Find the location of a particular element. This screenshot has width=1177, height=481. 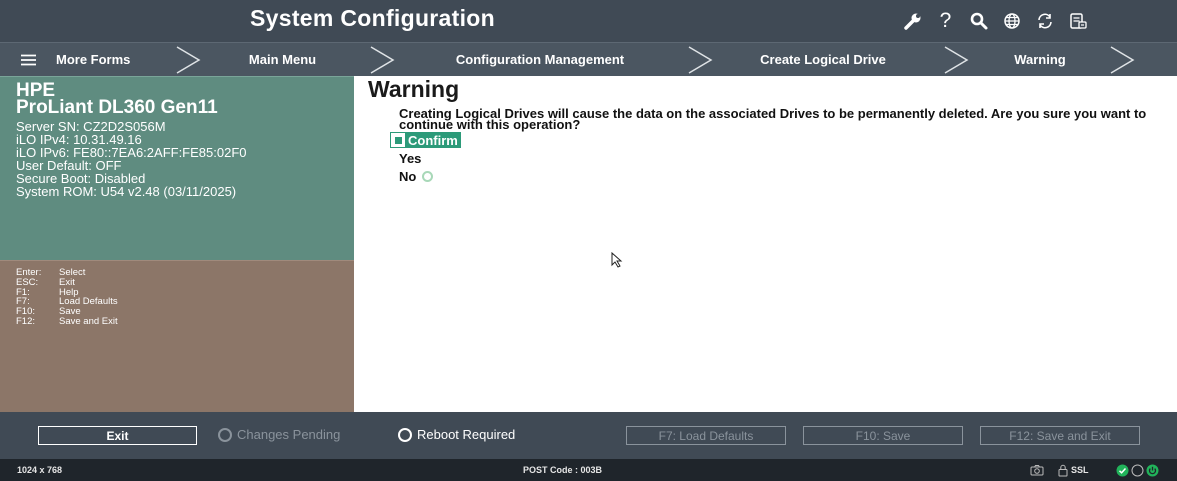

breadcrumb-item-main-menu: Main Menu is located at coordinates (282, 59).